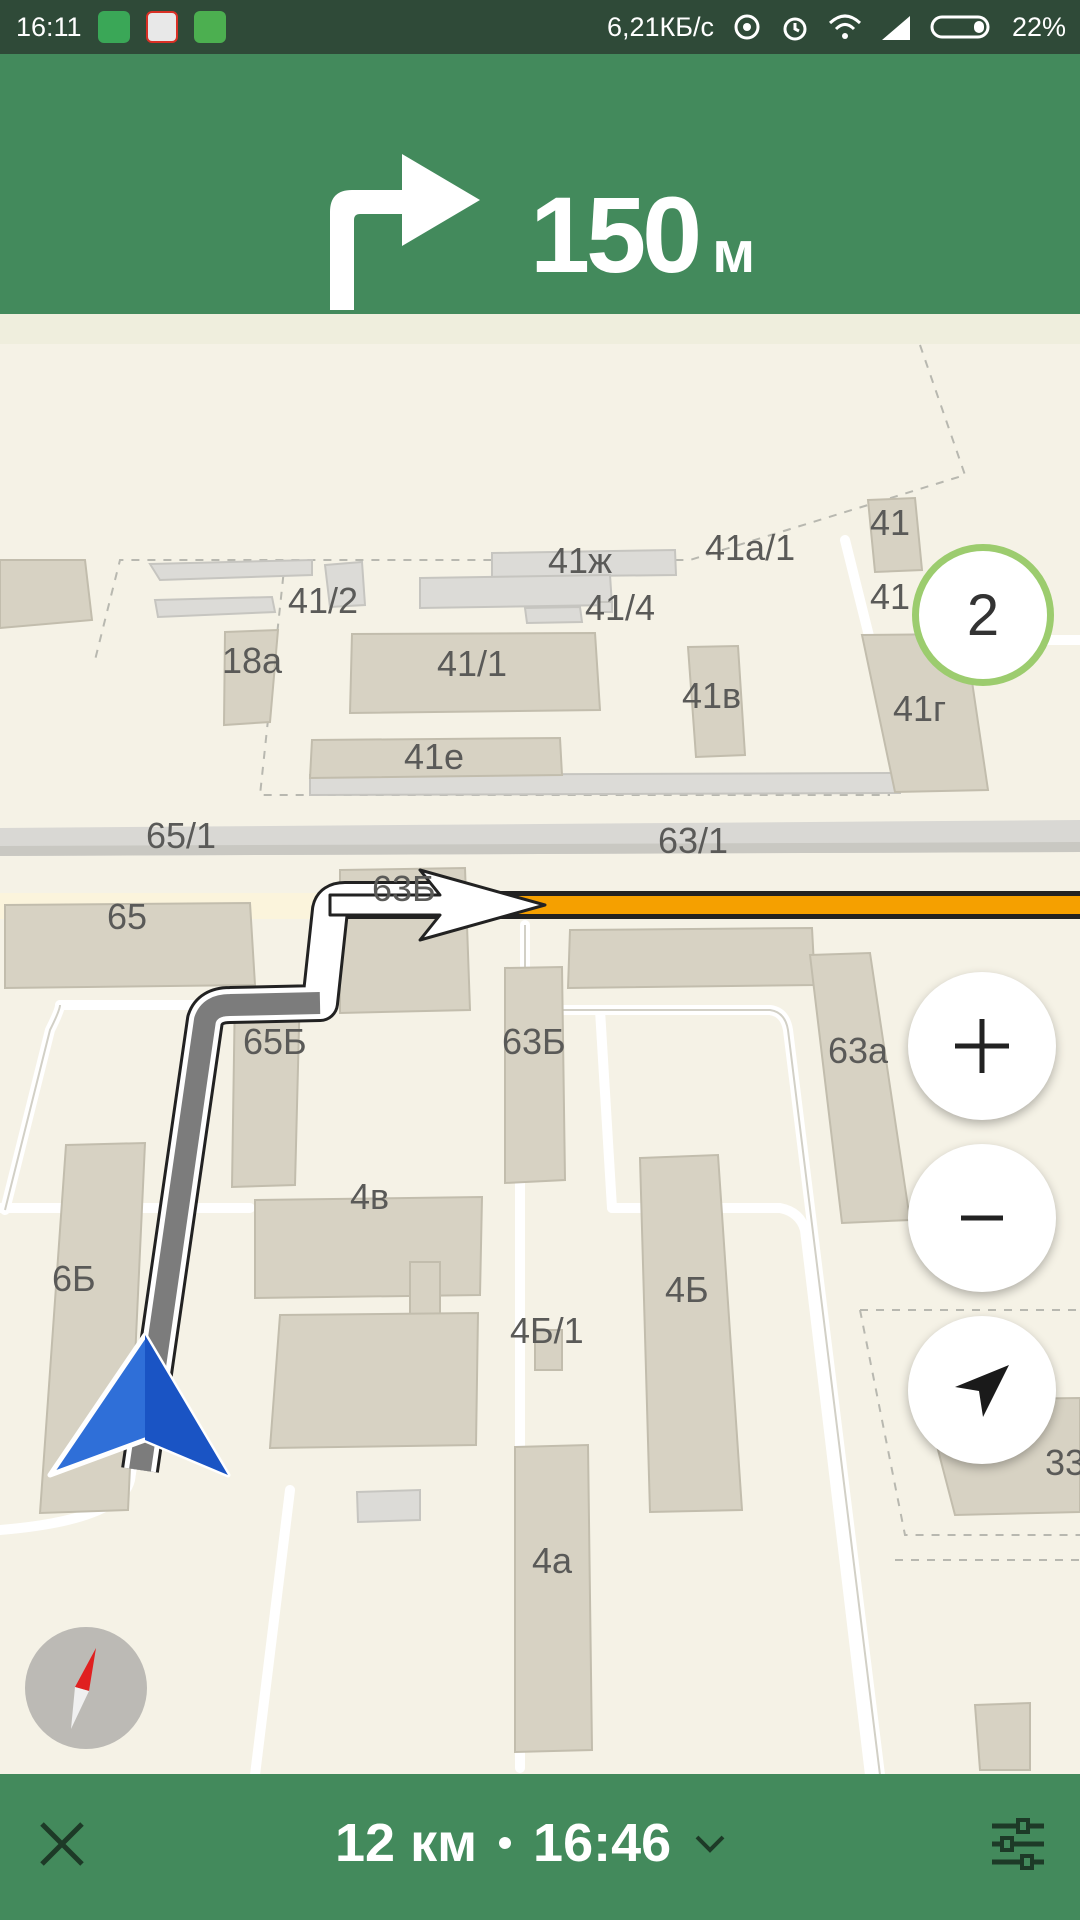 This screenshot has height=1920, width=1080. I want to click on speed-camera-count: 2, so click(983, 615).